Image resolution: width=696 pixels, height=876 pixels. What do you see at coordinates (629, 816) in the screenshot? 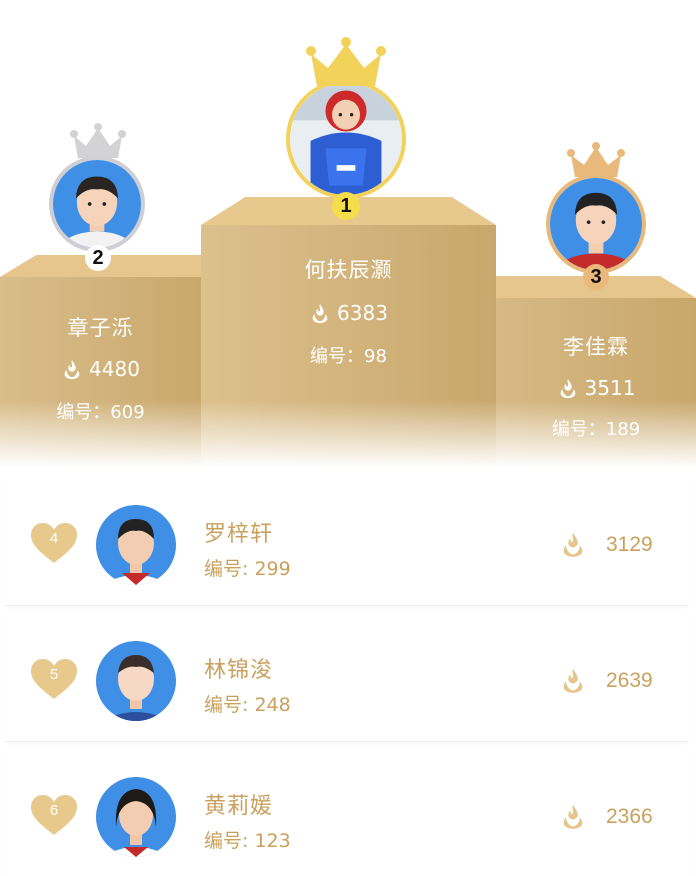
I see `list-item-score: 2366` at bounding box center [629, 816].